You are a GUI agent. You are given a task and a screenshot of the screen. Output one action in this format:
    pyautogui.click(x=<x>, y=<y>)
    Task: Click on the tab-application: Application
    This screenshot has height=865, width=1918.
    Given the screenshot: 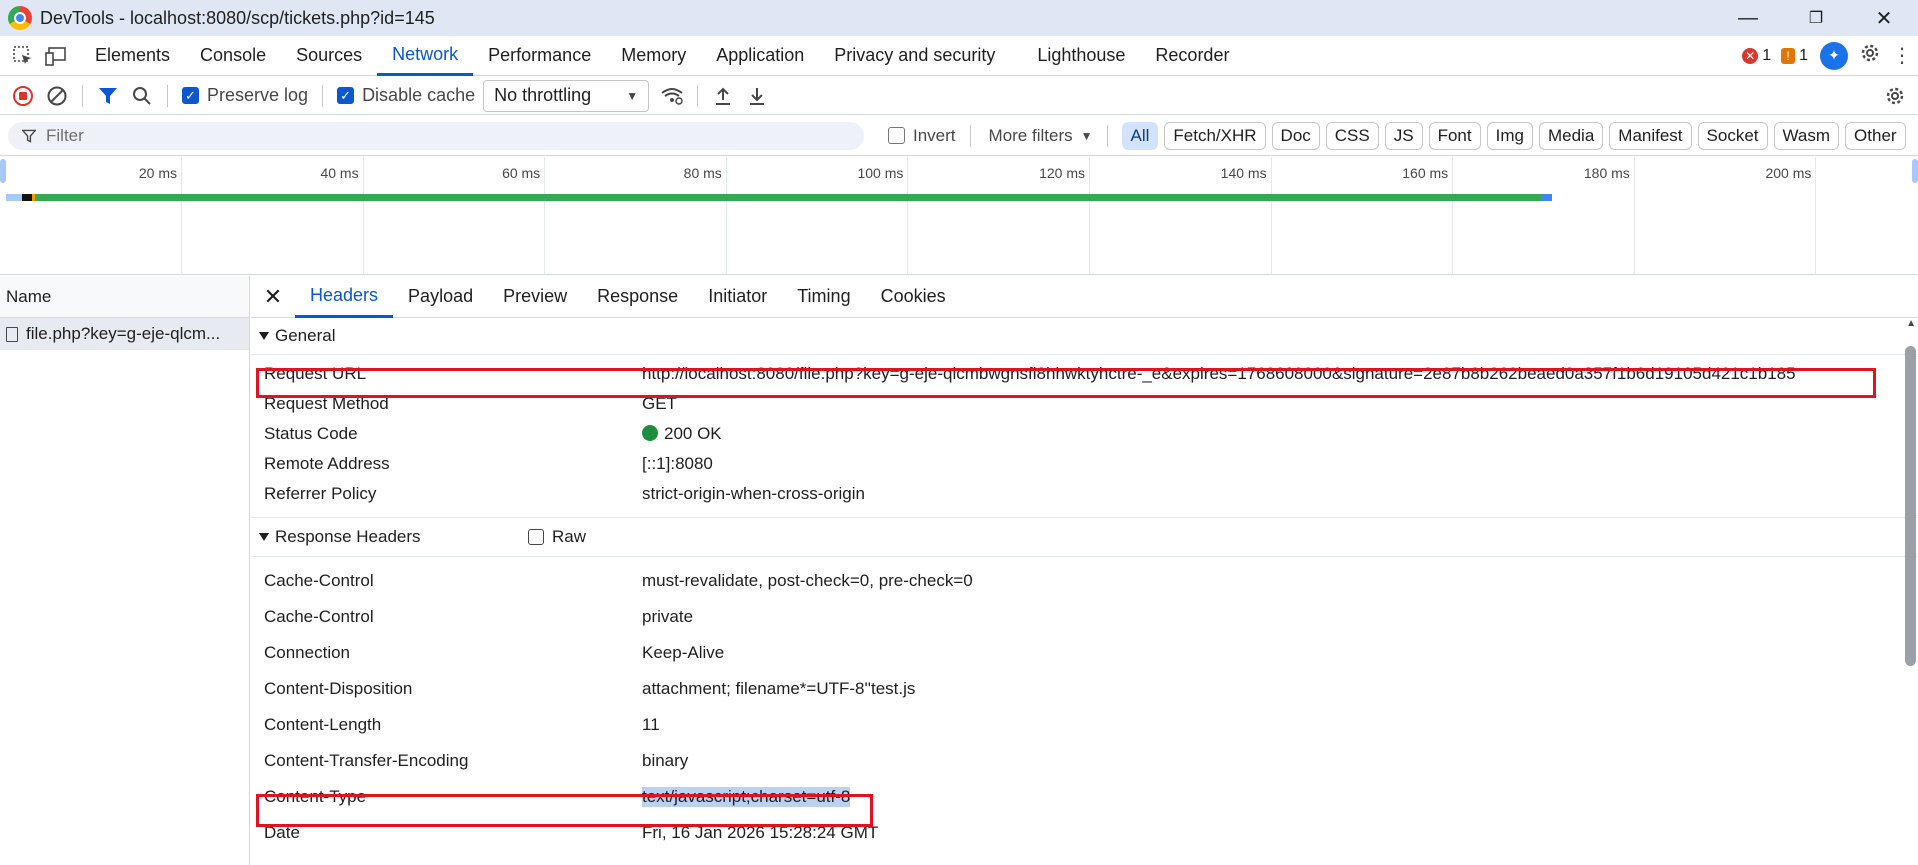 What is the action you would take?
    pyautogui.click(x=760, y=56)
    